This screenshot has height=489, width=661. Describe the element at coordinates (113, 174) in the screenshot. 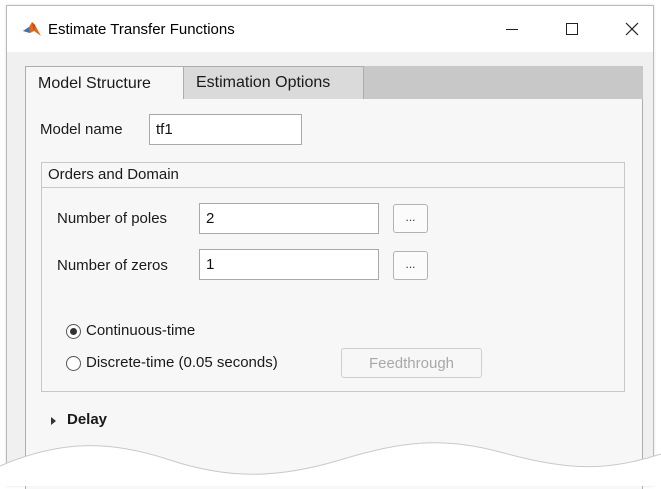

I see `orders-and-domain-title: Orders and Domain` at that location.